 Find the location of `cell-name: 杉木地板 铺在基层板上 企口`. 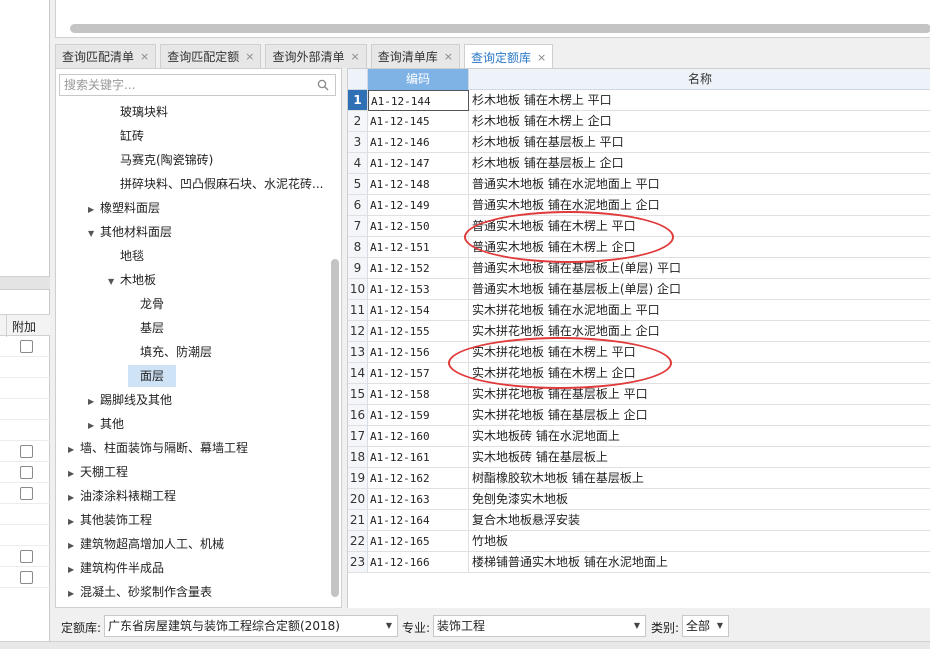

cell-name: 杉木地板 铺在基层板上 企口 is located at coordinates (699, 163).